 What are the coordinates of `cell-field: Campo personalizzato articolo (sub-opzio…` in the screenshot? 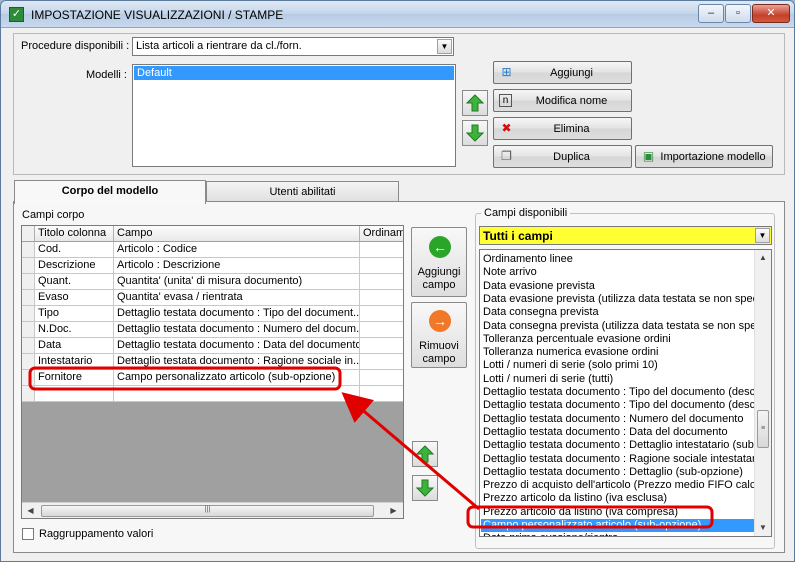 It's located at (237, 378).